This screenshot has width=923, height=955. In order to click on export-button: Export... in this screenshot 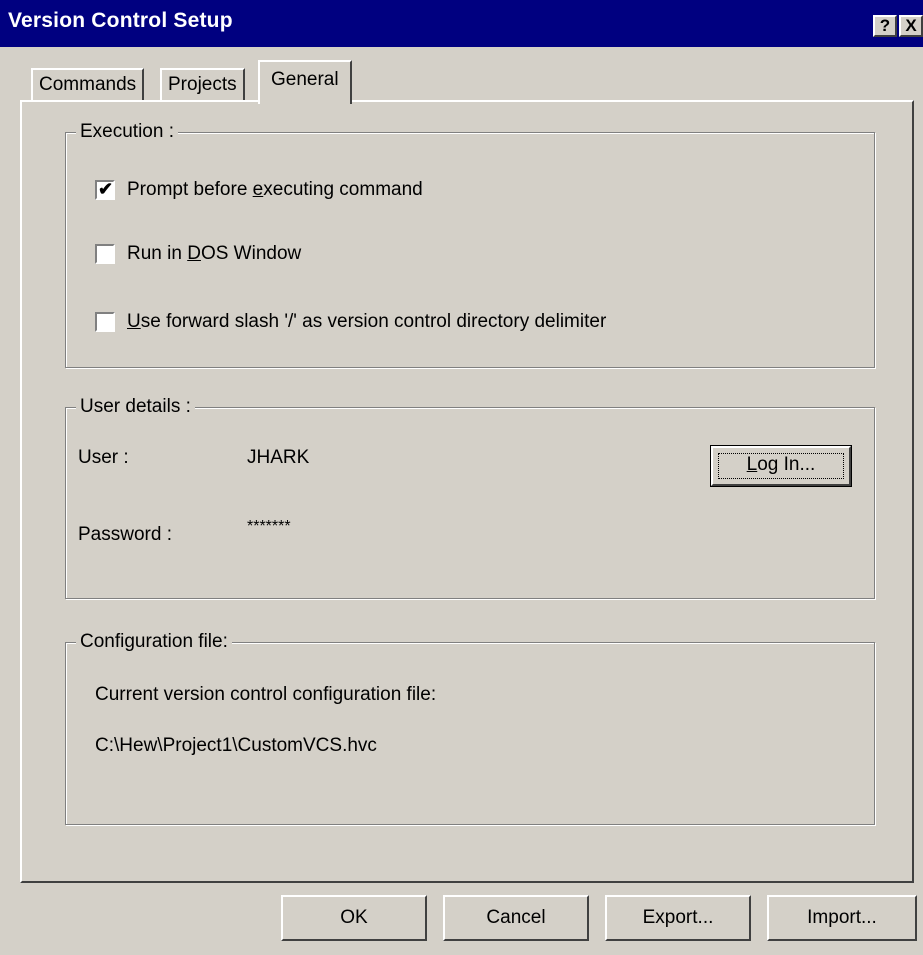, I will do `click(678, 918)`.